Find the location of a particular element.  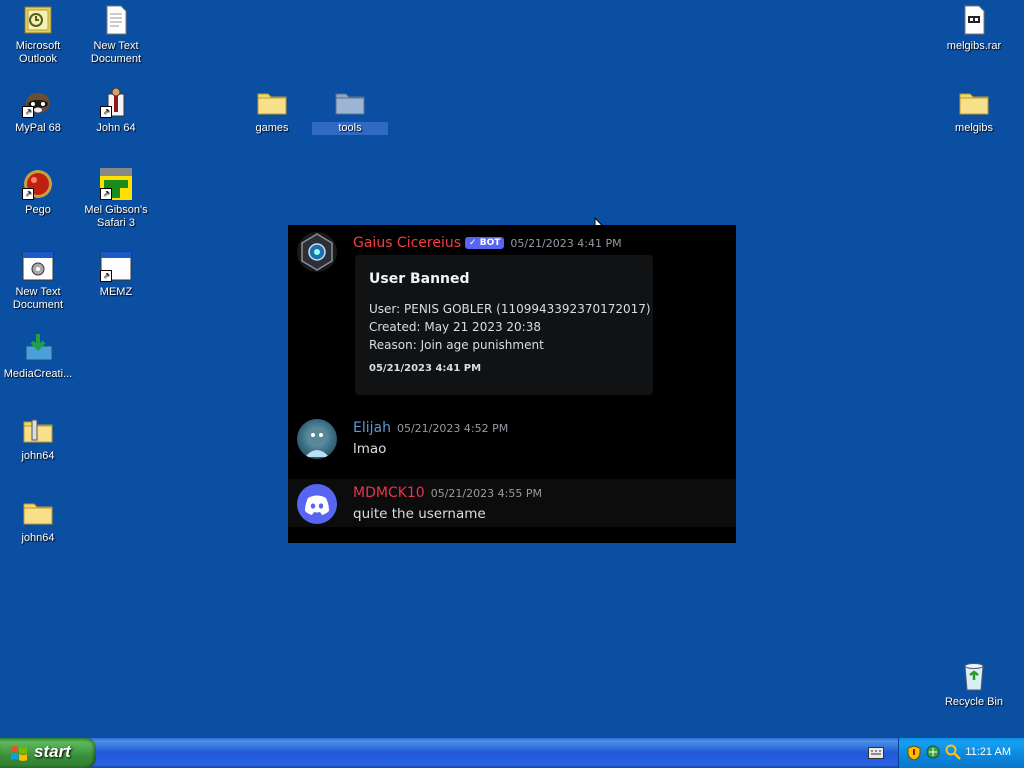

desktop-icon-melgibs-folder: melgibs is located at coordinates (974, 110).